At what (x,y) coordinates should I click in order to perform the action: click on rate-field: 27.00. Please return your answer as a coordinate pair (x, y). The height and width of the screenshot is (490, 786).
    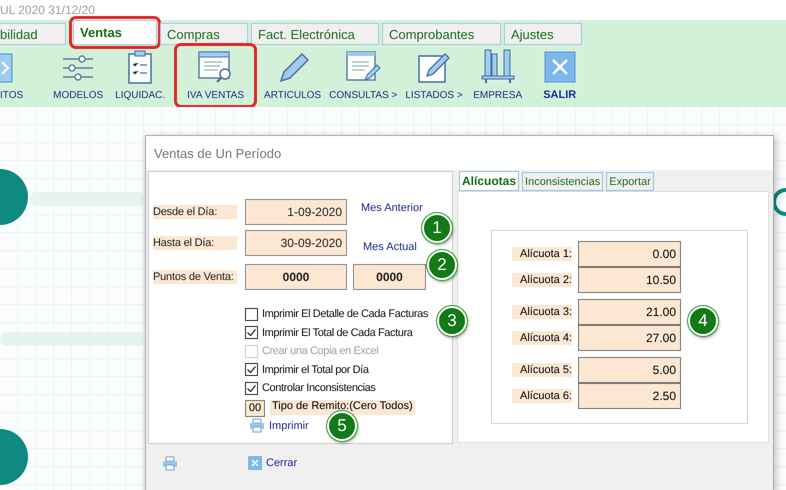
    Looking at the image, I should click on (629, 338).